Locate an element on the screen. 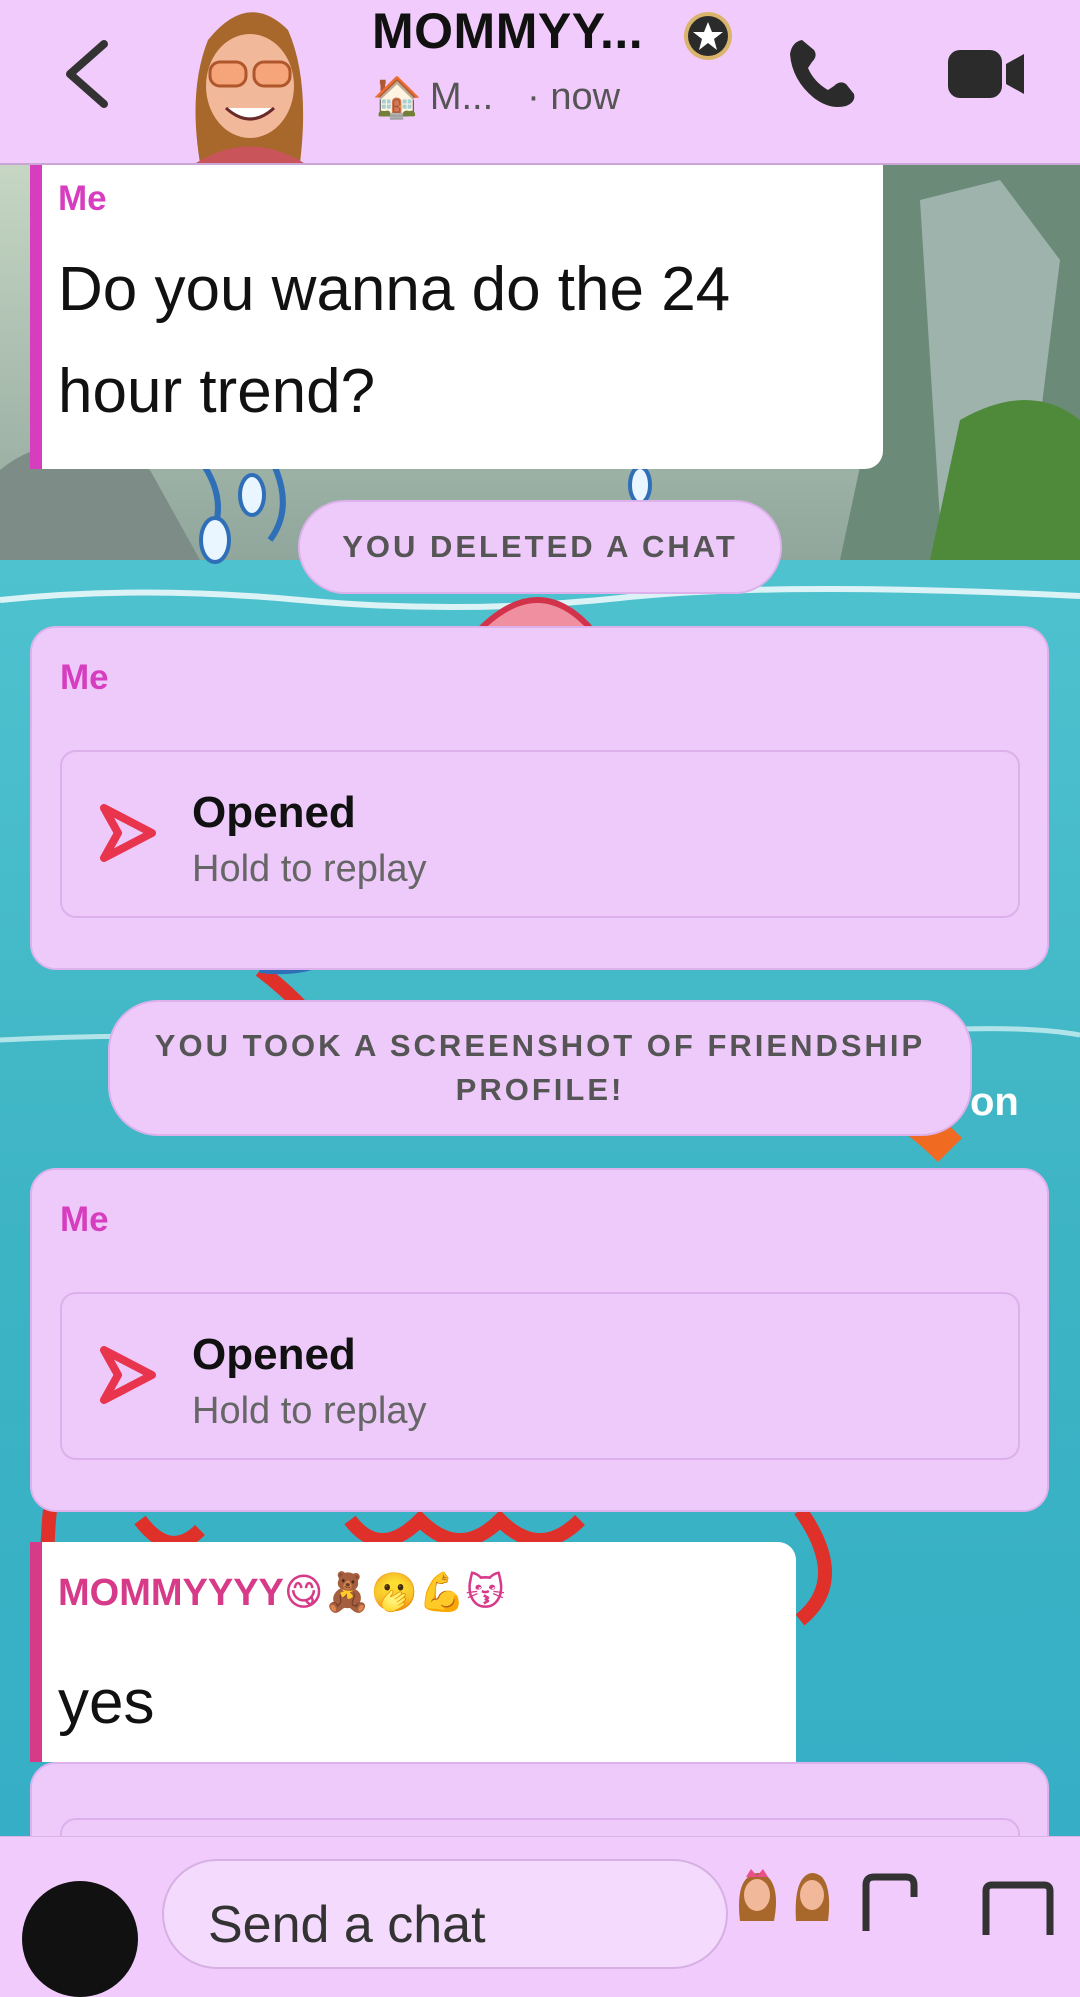 This screenshot has width=1080, height=1997. chat-input: Send a chat is located at coordinates (445, 1914).